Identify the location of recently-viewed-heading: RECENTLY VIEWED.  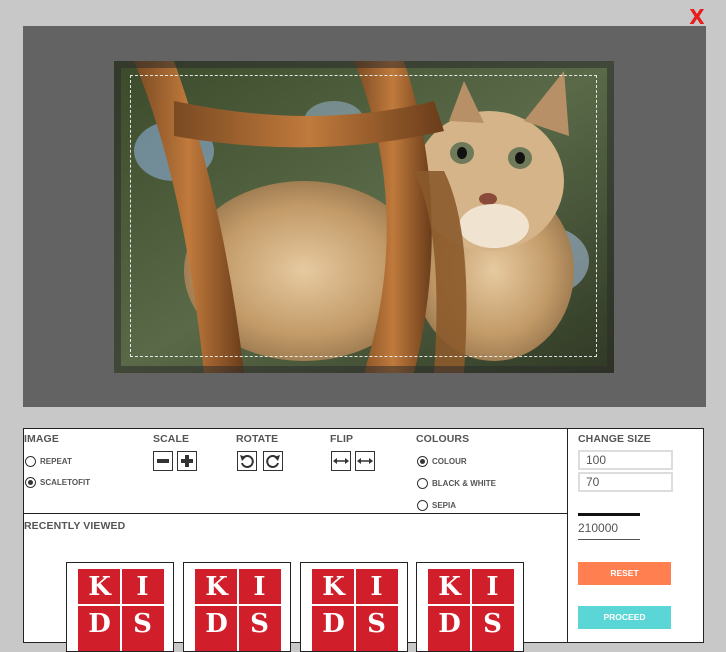
(75, 526).